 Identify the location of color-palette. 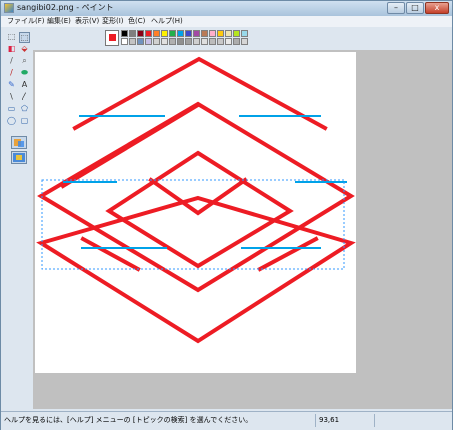
(176, 39).